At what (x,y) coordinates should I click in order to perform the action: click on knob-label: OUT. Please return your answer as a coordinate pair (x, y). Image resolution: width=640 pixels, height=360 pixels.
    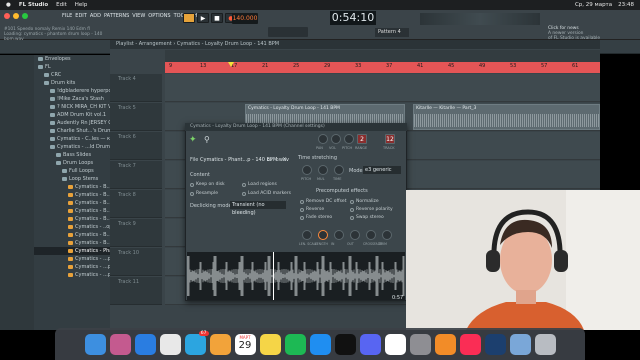
    Looking at the image, I should click on (350, 244).